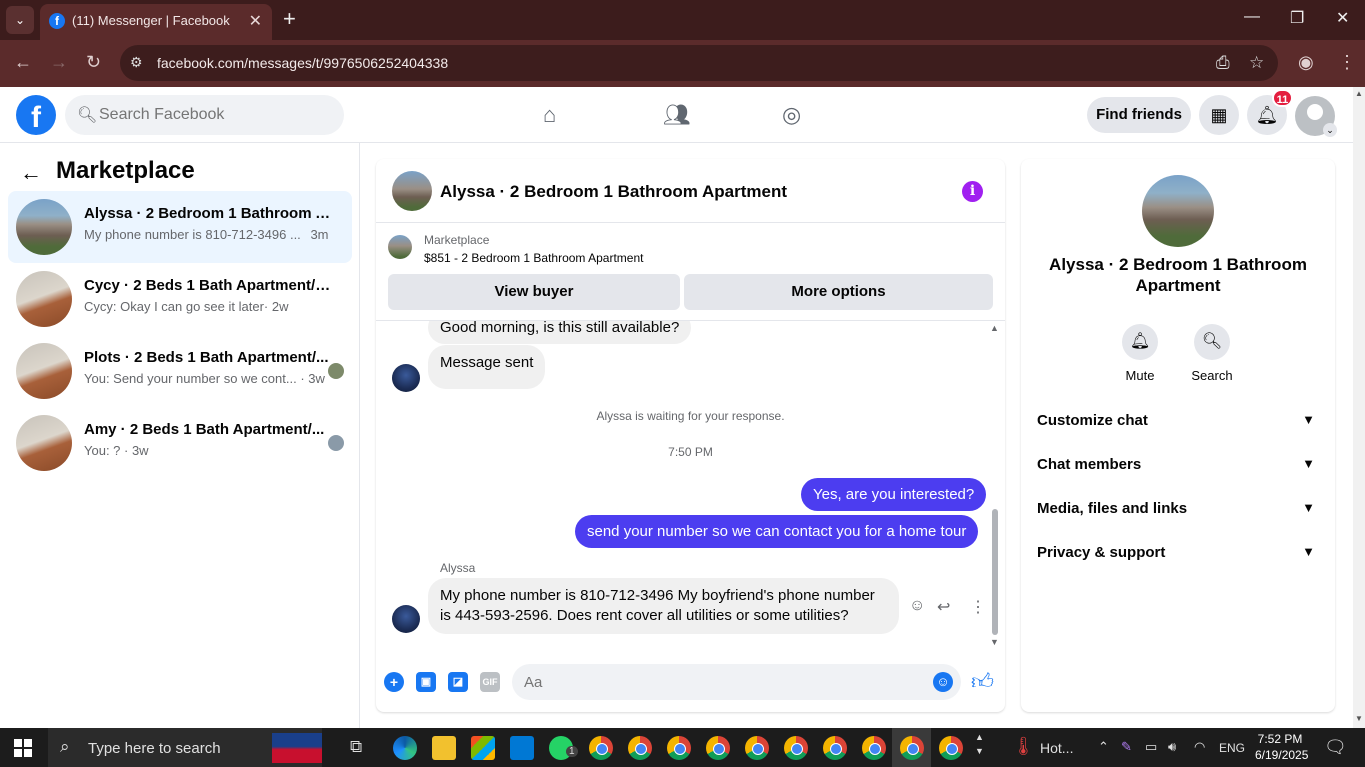  What do you see at coordinates (1256, 63) in the screenshot?
I see `bookmark-star-icon: ☆` at bounding box center [1256, 63].